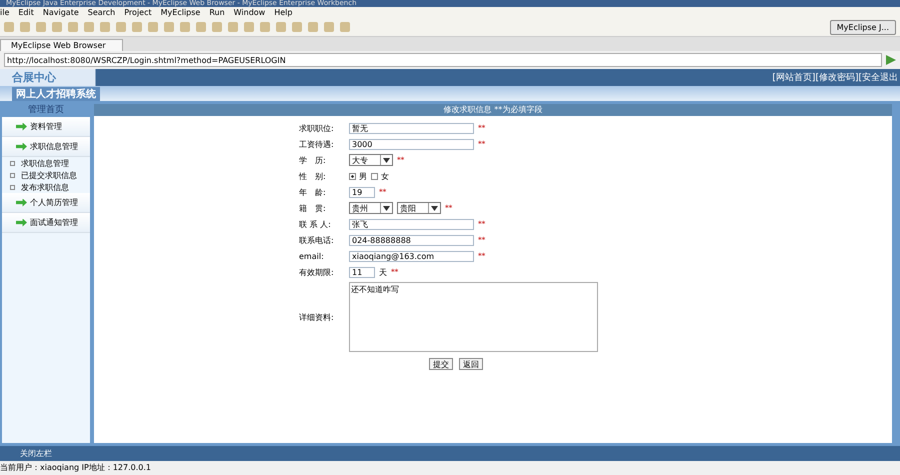 Image resolution: width=900 pixels, height=475 pixels. I want to click on form-button: 返回, so click(471, 364).